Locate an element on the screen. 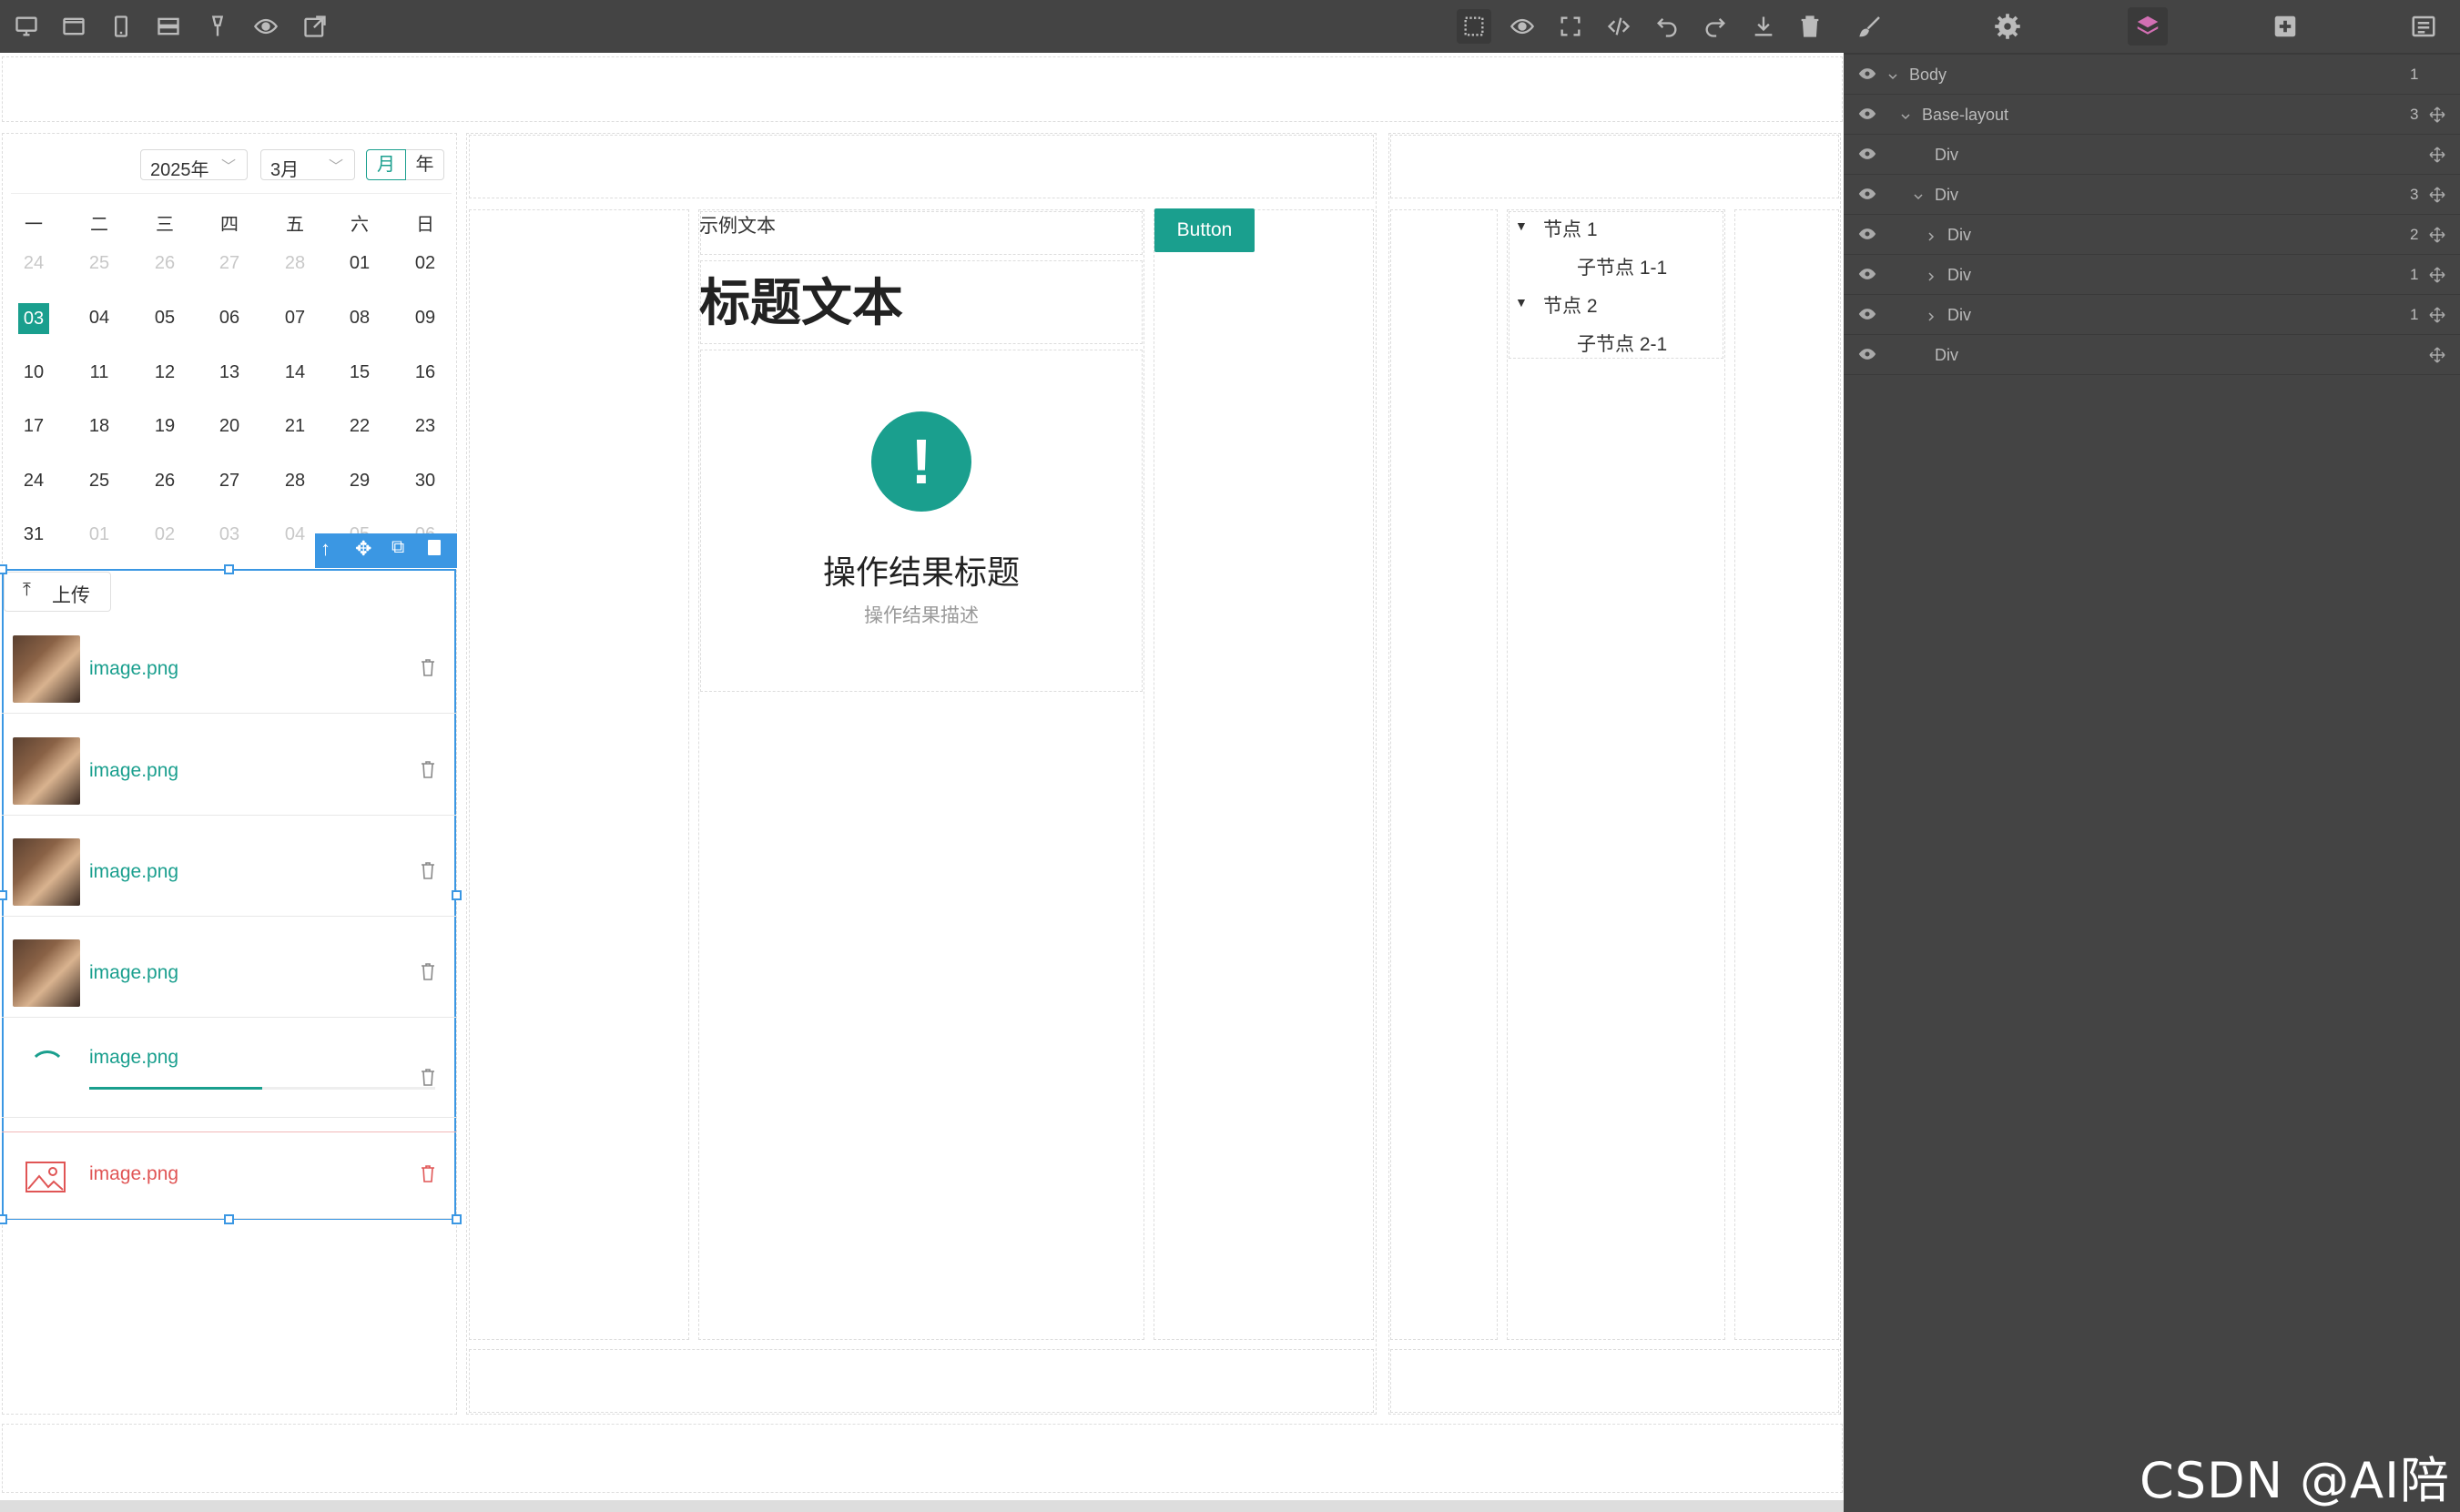 The height and width of the screenshot is (1512, 2460). layer-row: Div is located at coordinates (2152, 155).